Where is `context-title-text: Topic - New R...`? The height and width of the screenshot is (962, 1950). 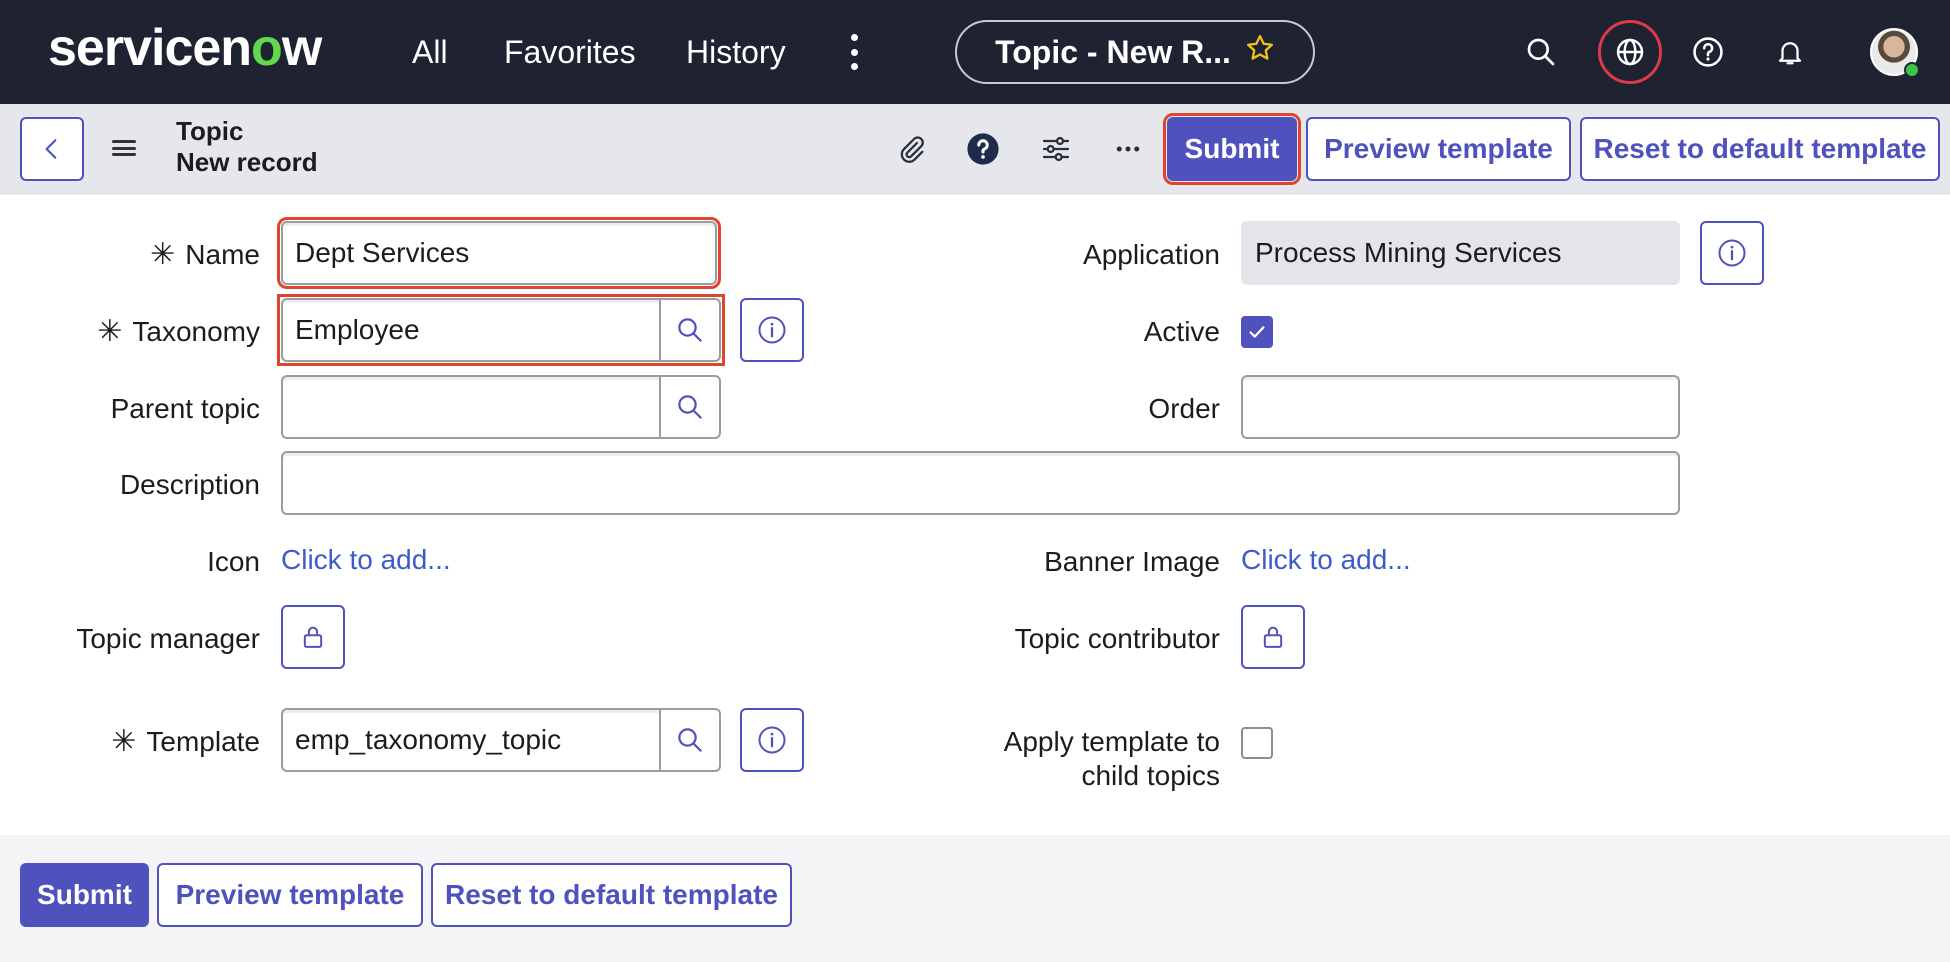 context-title-text: Topic - New R... is located at coordinates (1113, 51).